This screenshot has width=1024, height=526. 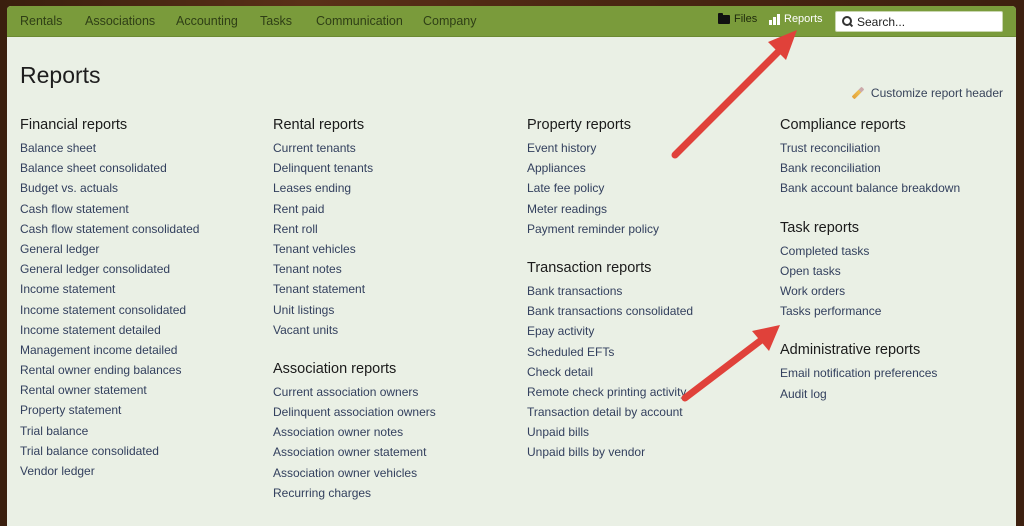 I want to click on report-link: Tasks performance, so click(x=870, y=314).